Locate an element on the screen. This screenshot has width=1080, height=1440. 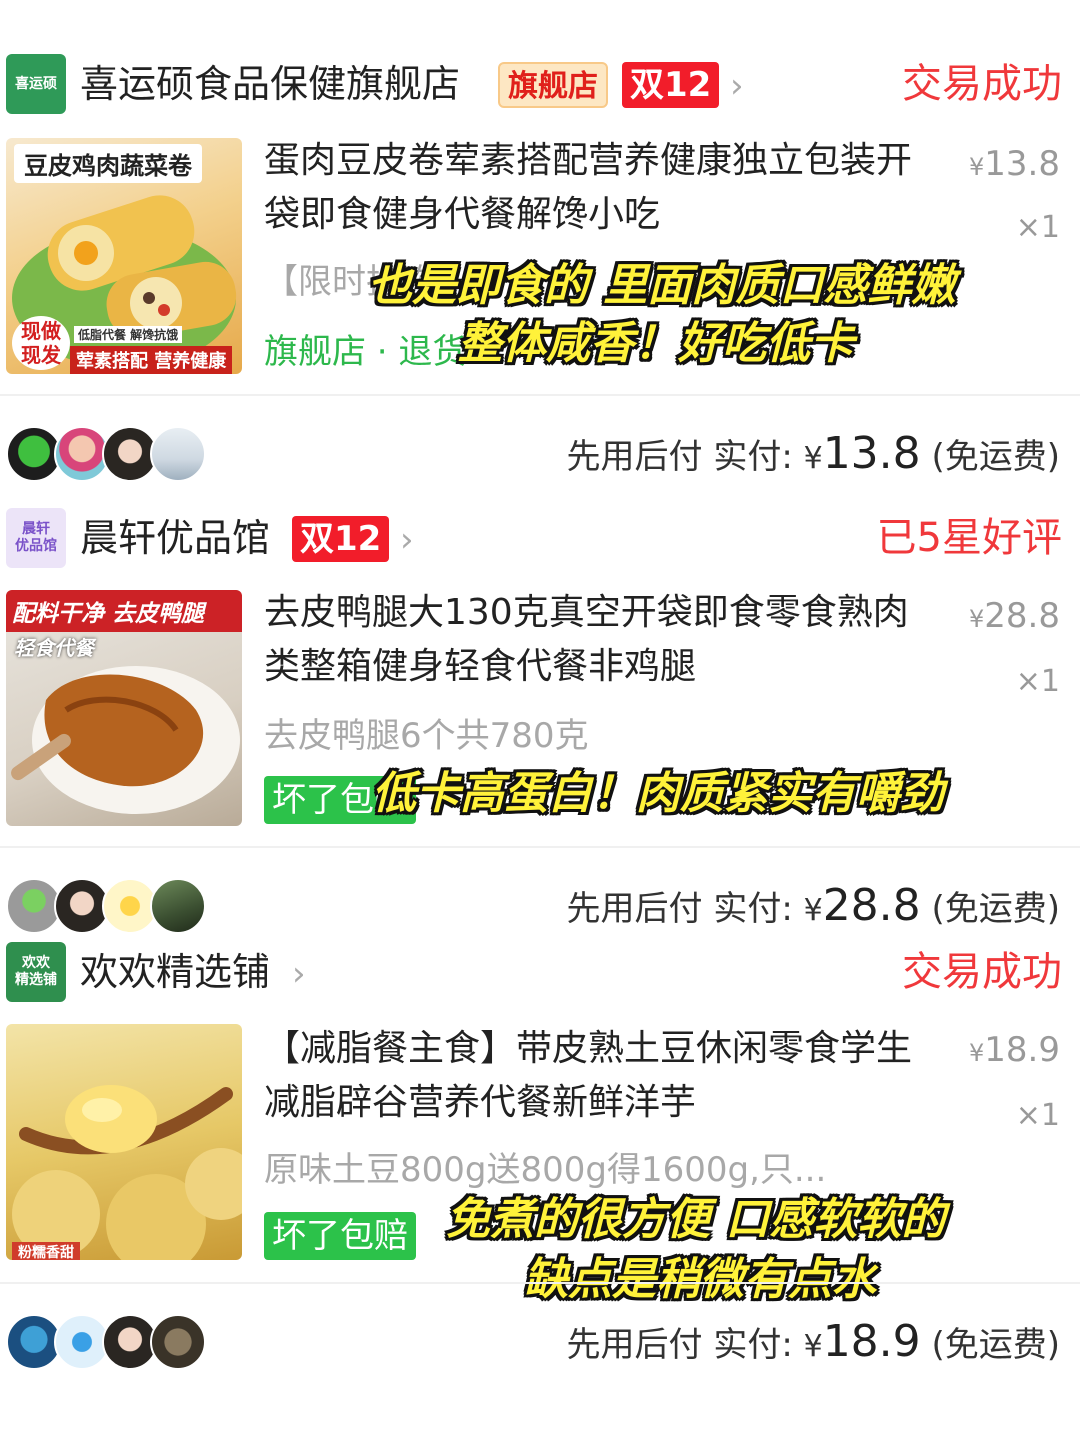
item-price: ¥28.8 is located at coordinates (1014, 616).